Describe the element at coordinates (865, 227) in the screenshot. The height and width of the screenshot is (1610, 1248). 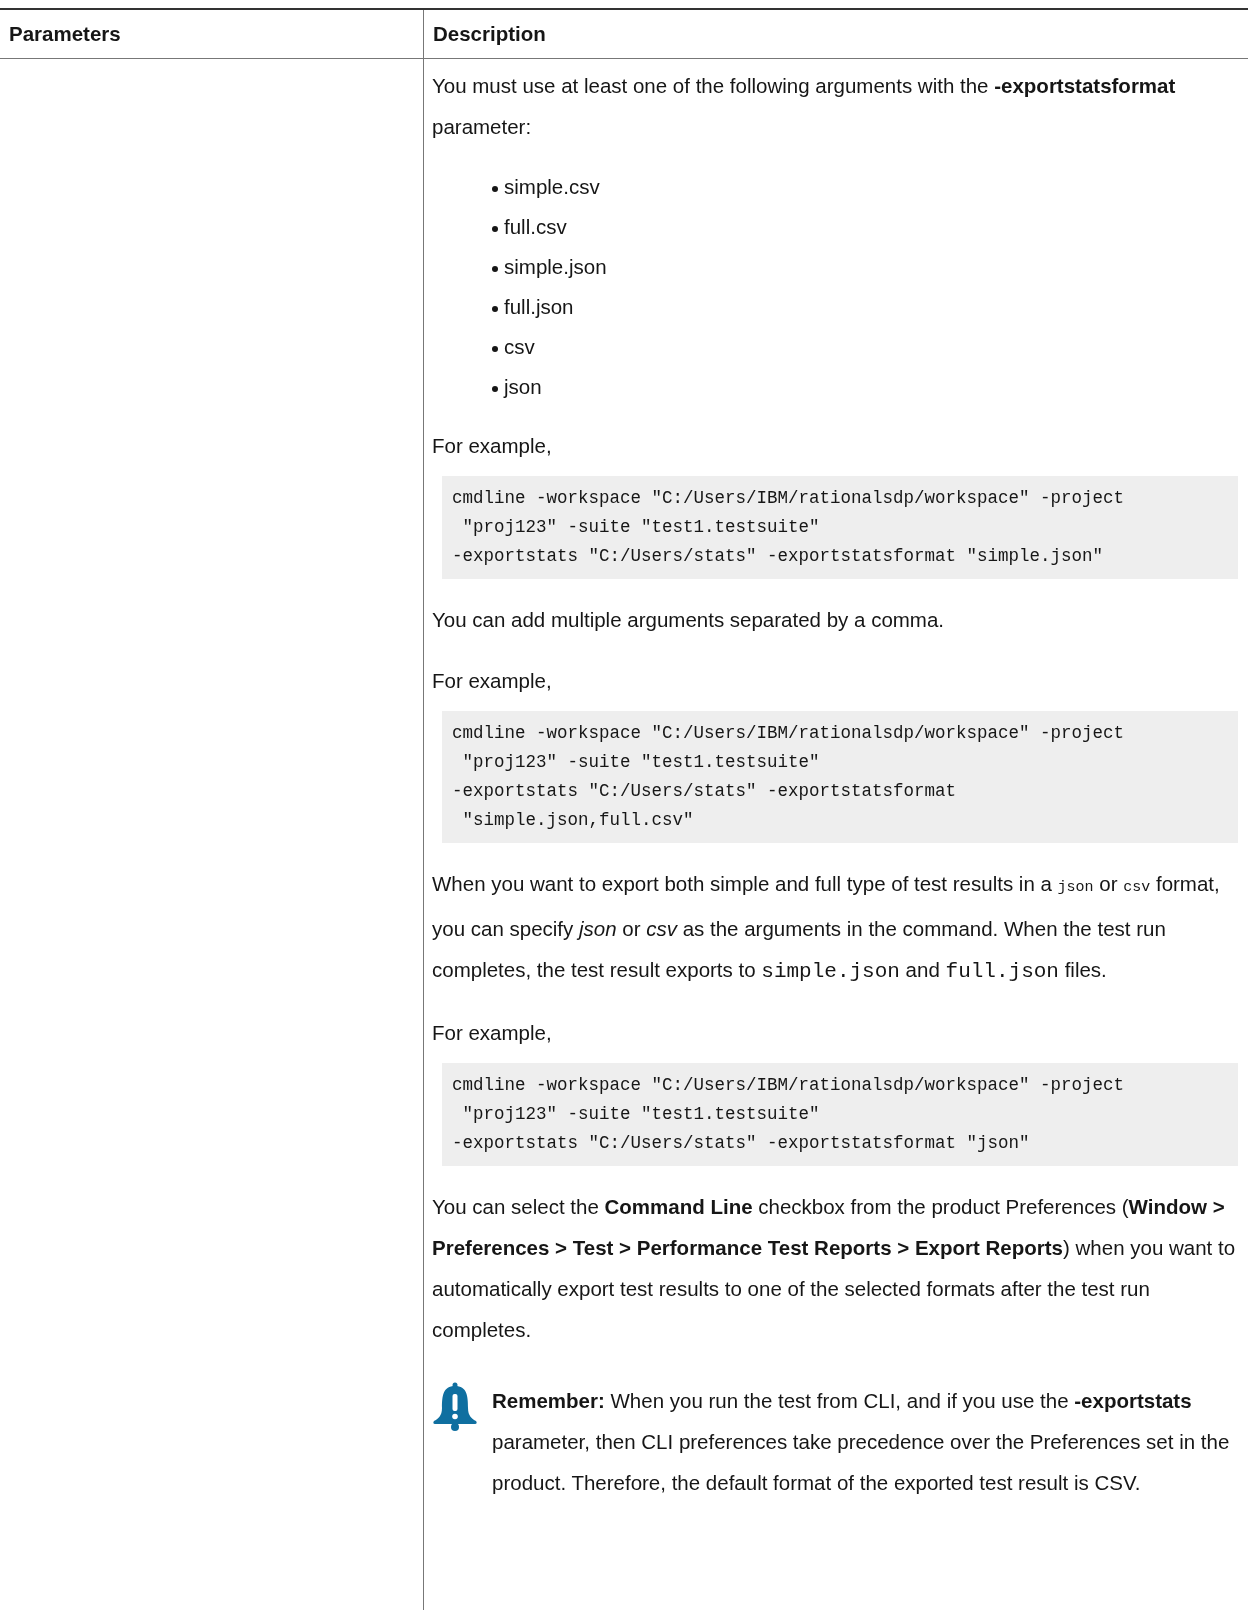
I see `list-item: full.csv` at that location.